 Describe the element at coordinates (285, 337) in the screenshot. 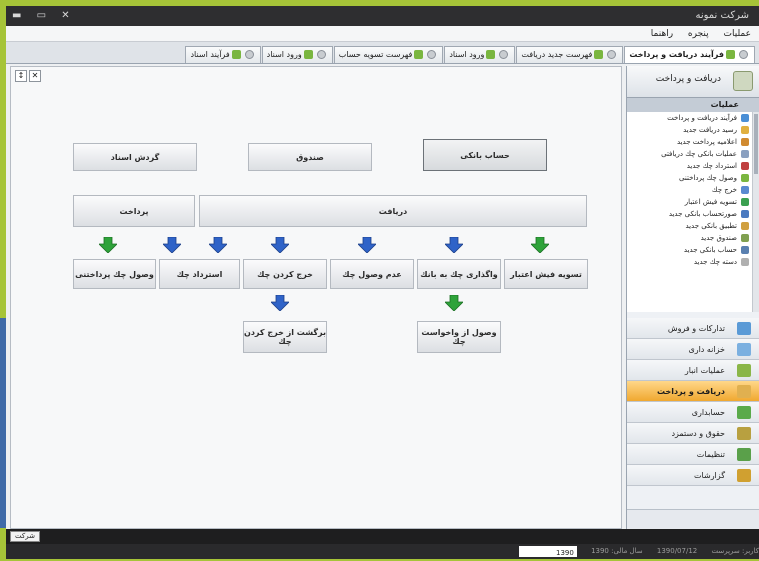

I see `return-spent-cheque-node: برگشت از خرج كردن چك` at that location.